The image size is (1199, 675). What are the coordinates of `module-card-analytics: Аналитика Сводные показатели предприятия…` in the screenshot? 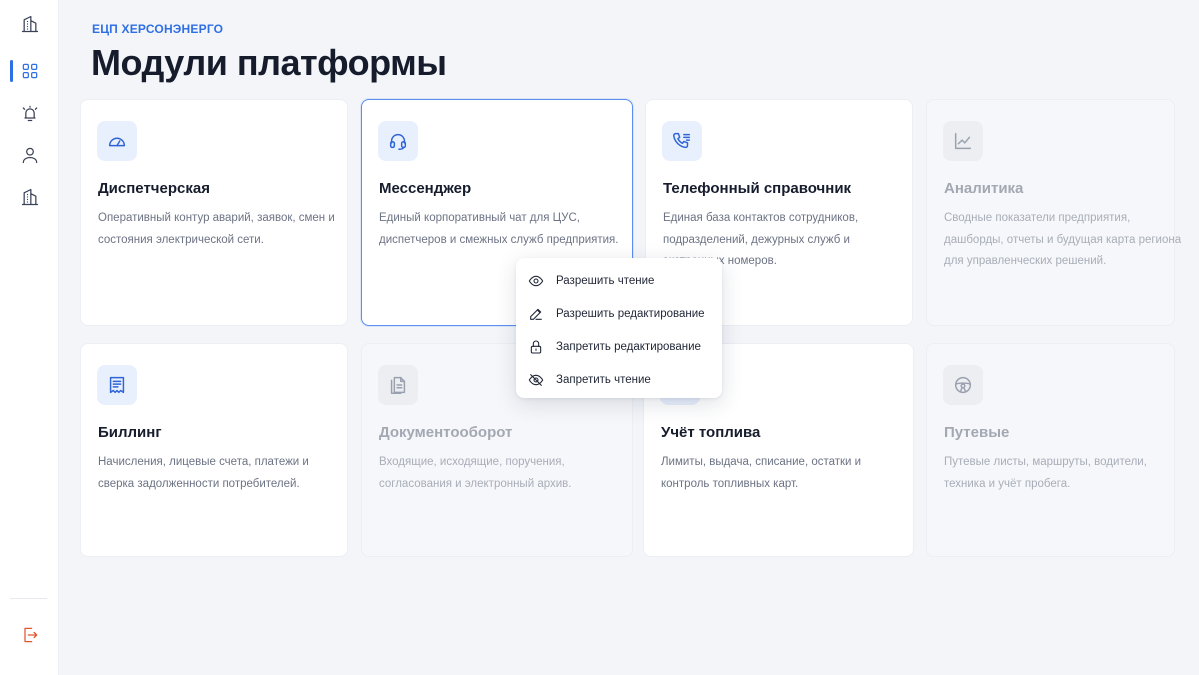 It's located at (1053, 212).